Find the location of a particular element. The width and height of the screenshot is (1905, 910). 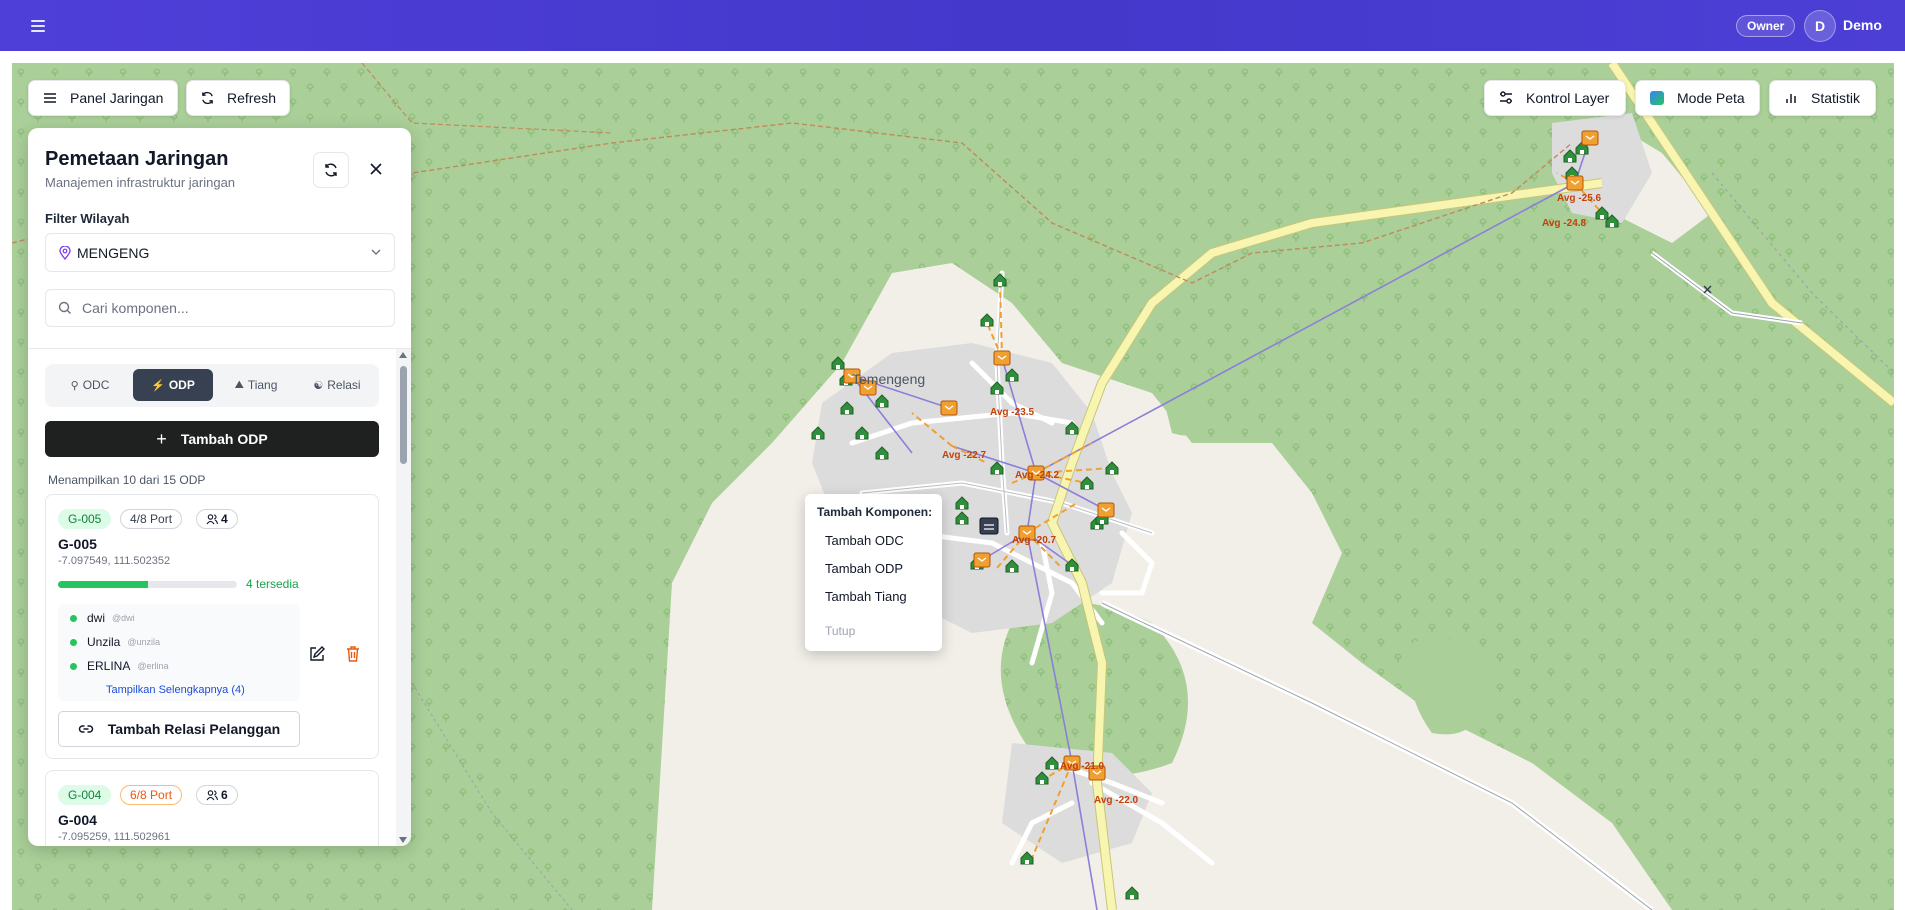

scrollbar-thumb is located at coordinates (403, 415).